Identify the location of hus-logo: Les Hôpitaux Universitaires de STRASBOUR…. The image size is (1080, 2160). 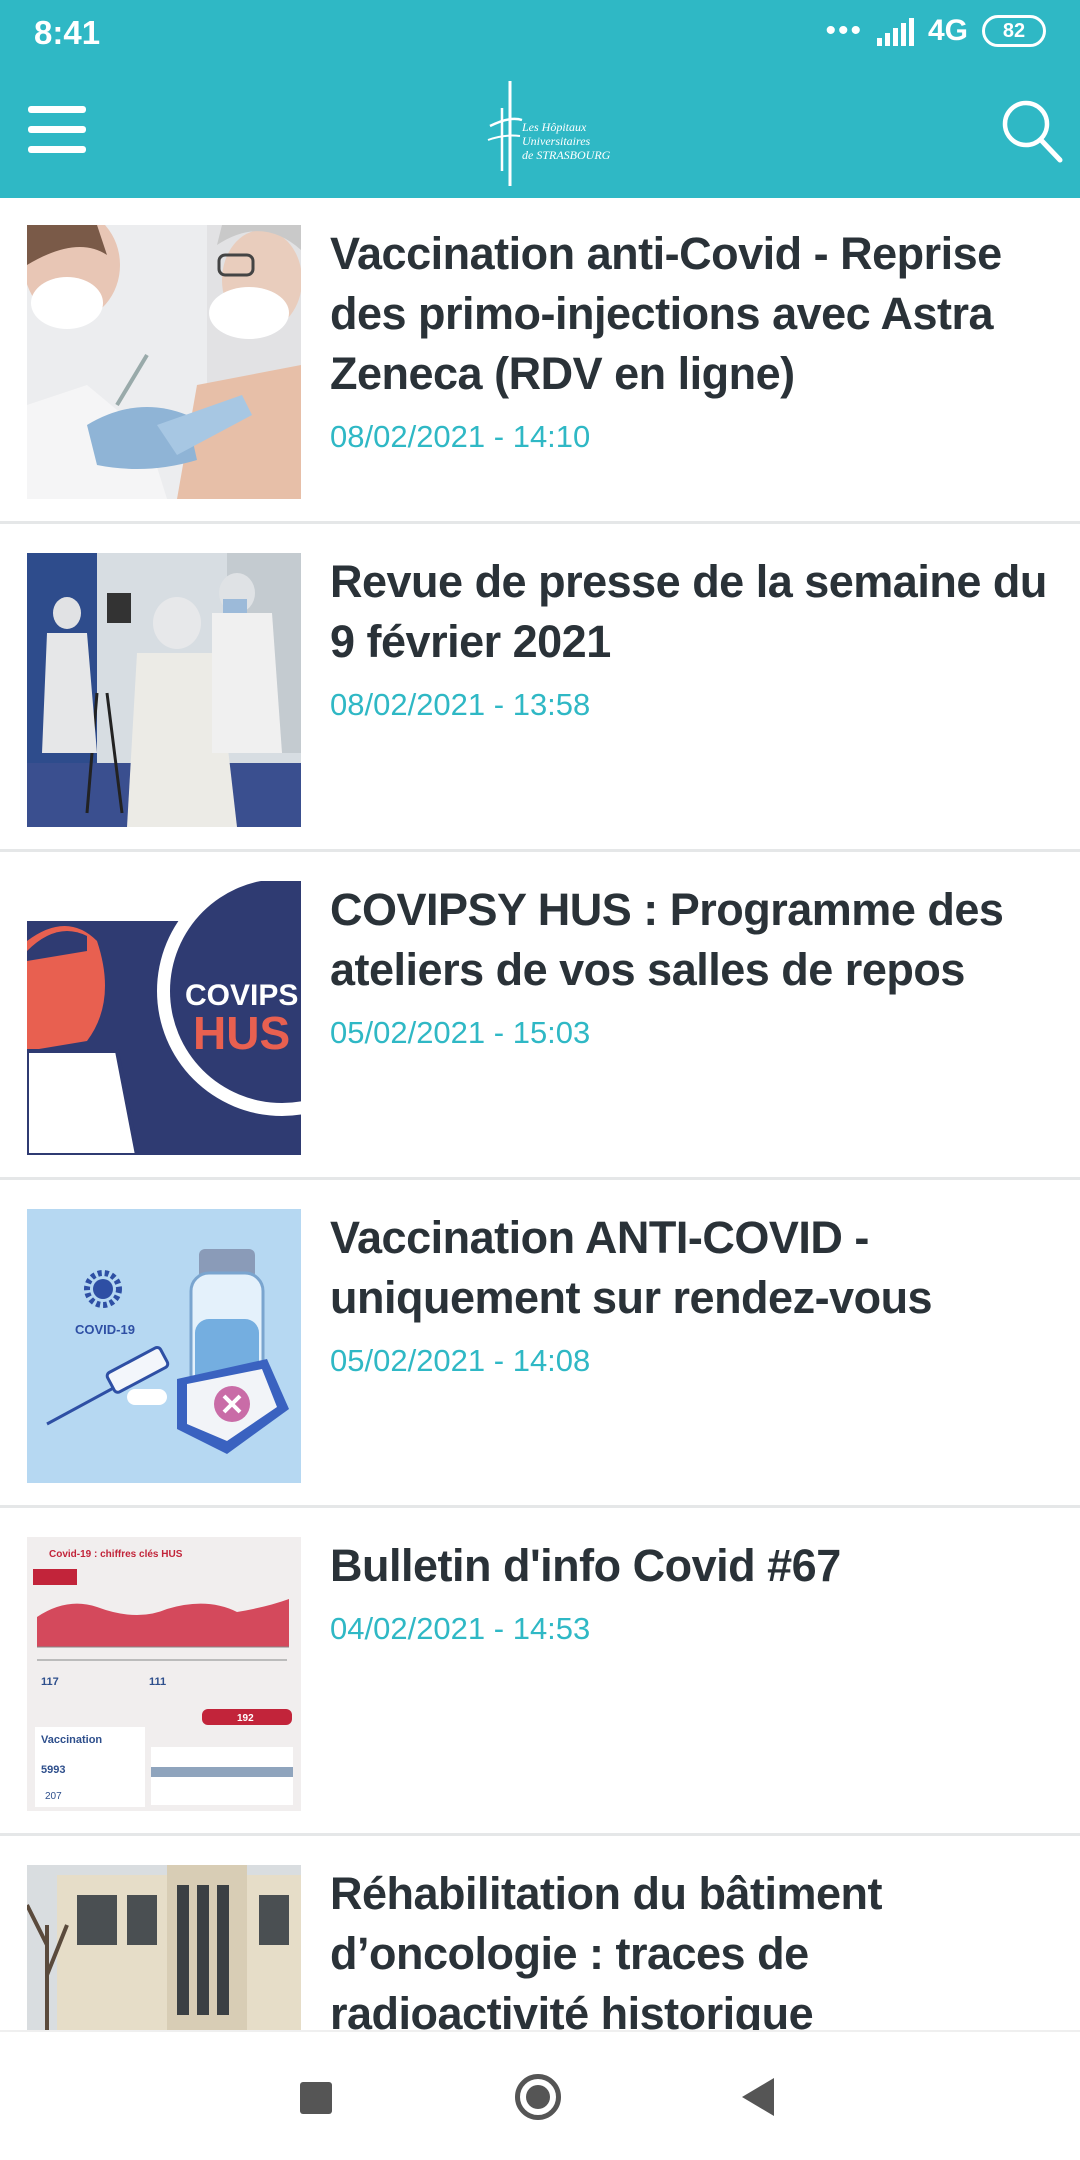
(545, 132).